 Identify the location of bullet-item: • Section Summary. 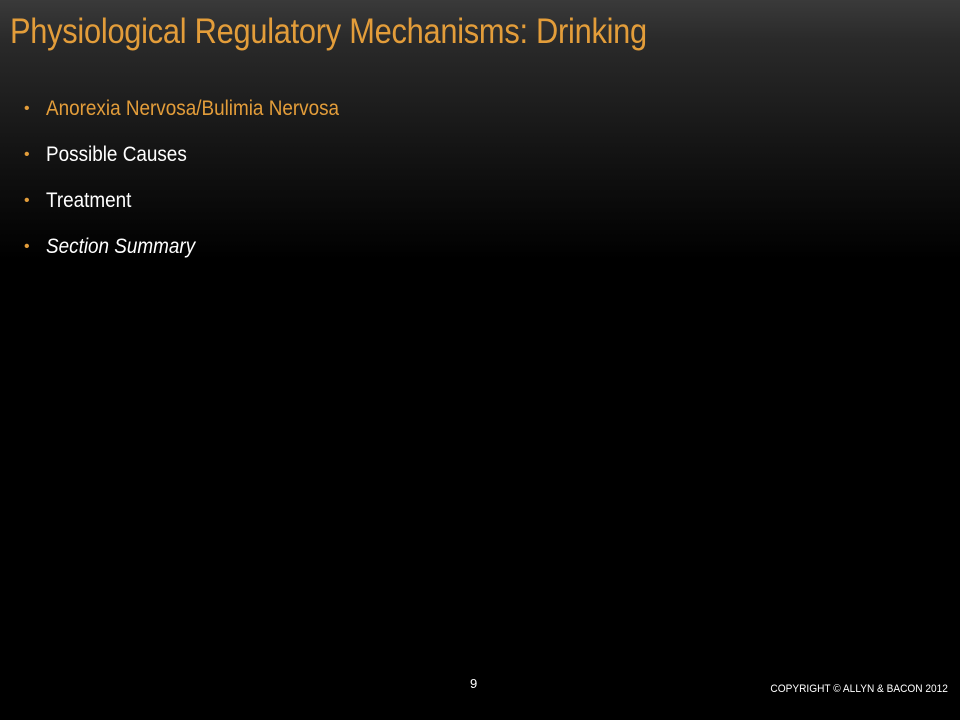
(198, 247).